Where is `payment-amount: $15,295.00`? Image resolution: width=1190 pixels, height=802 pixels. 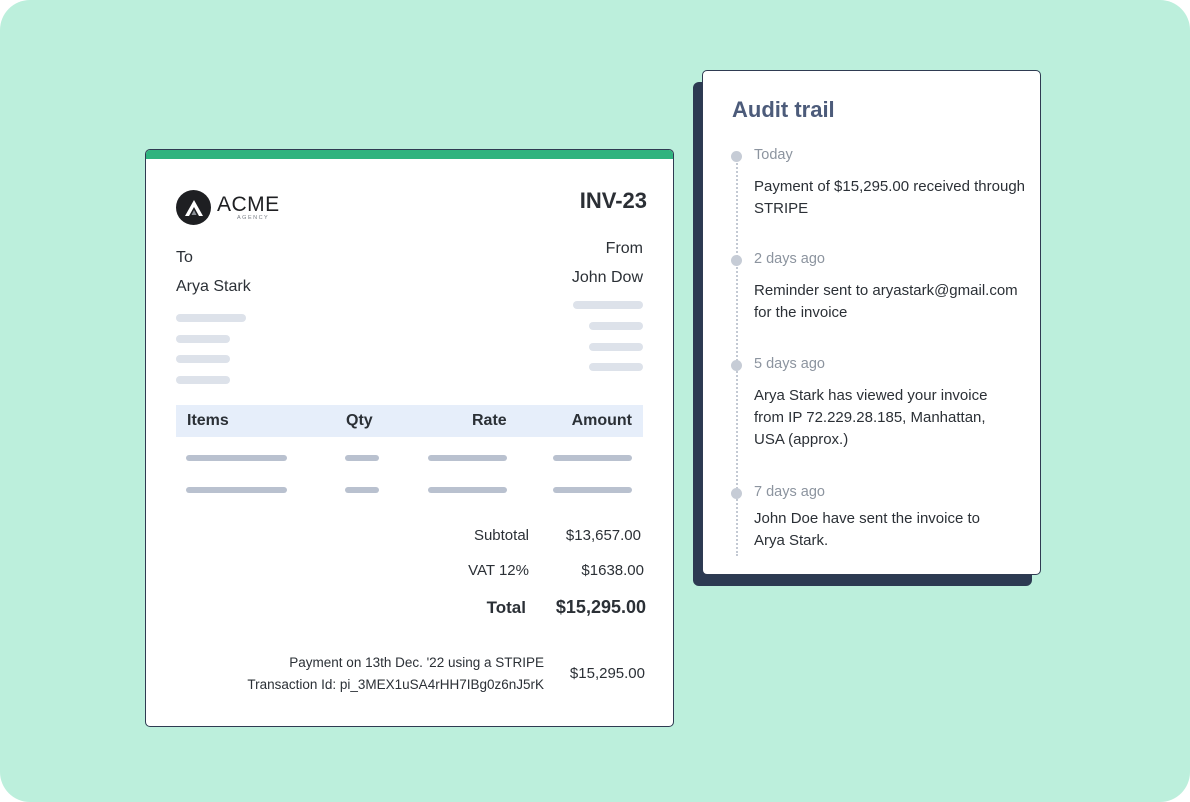 payment-amount: $15,295.00 is located at coordinates (607, 673).